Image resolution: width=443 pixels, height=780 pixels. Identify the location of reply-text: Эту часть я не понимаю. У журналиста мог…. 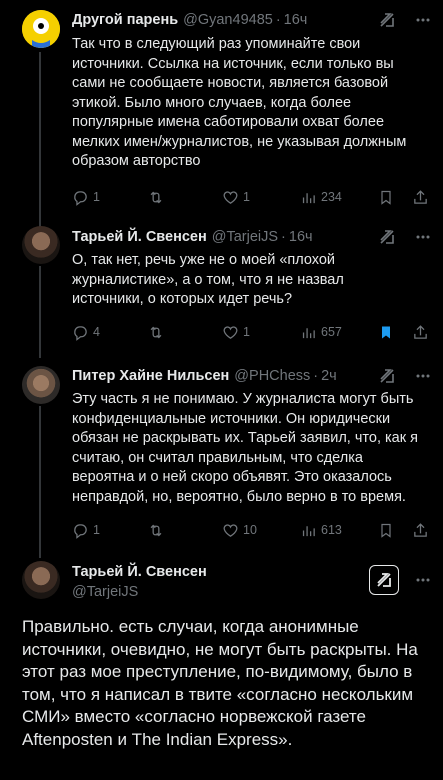
(245, 448).